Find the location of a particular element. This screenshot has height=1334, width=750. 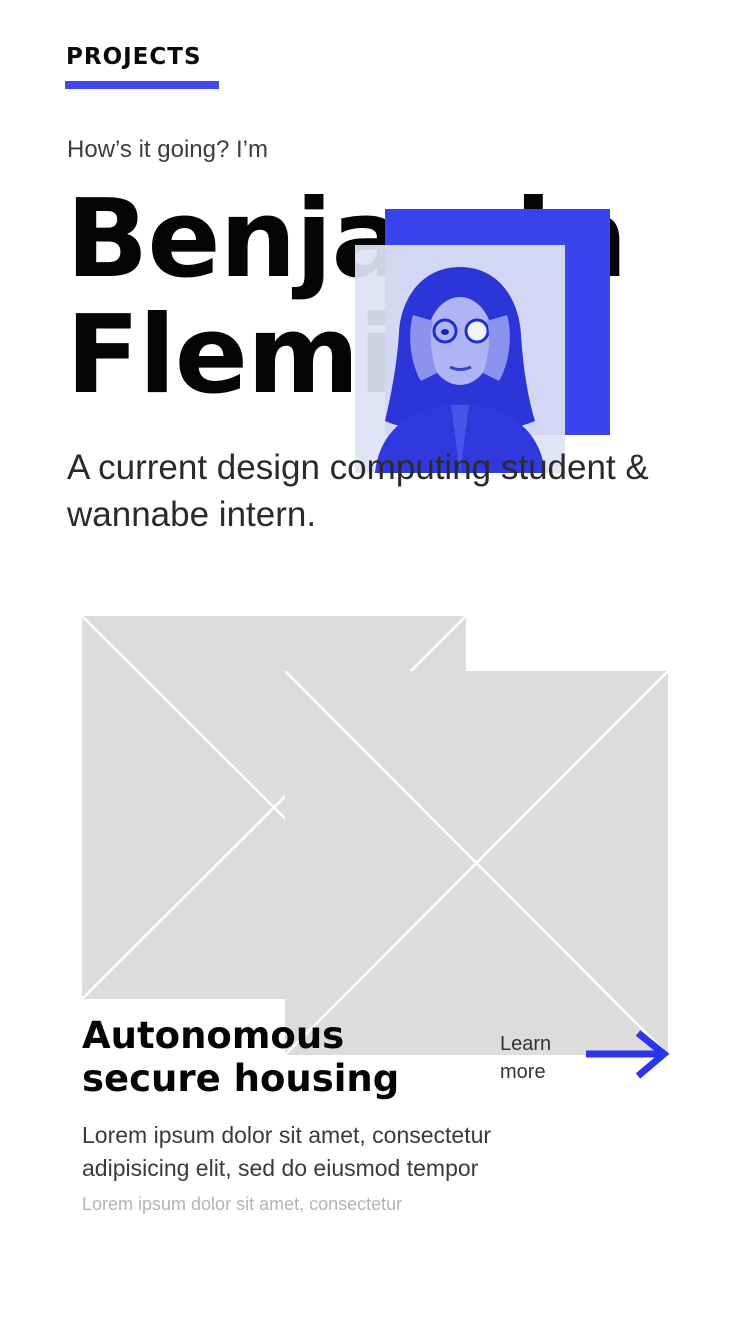

arrow-right-icon is located at coordinates (628, 1055).